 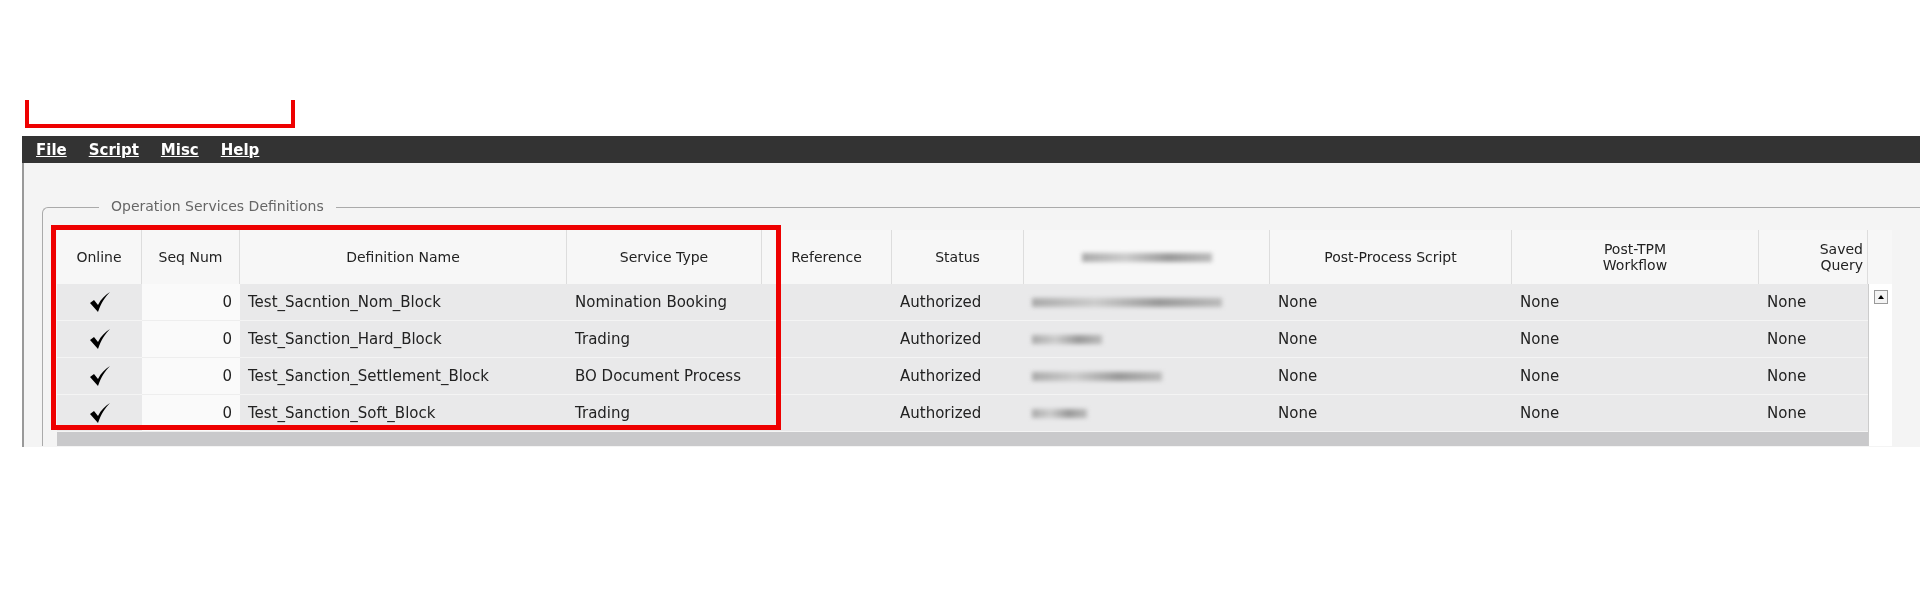 What do you see at coordinates (1880, 297) in the screenshot?
I see `scroll-up-icon` at bounding box center [1880, 297].